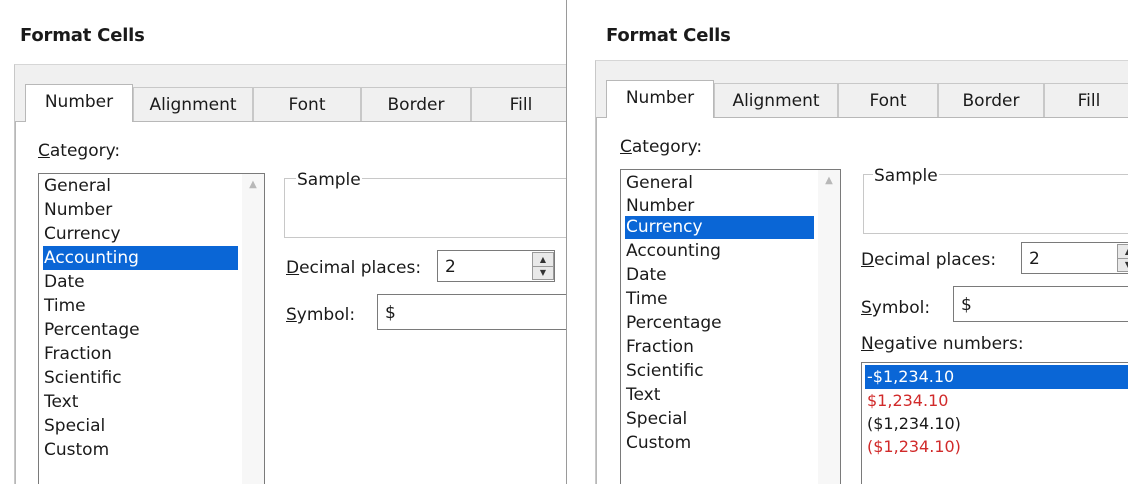  Describe the element at coordinates (140, 258) in the screenshot. I see `list-item-selected: Accounting` at that location.